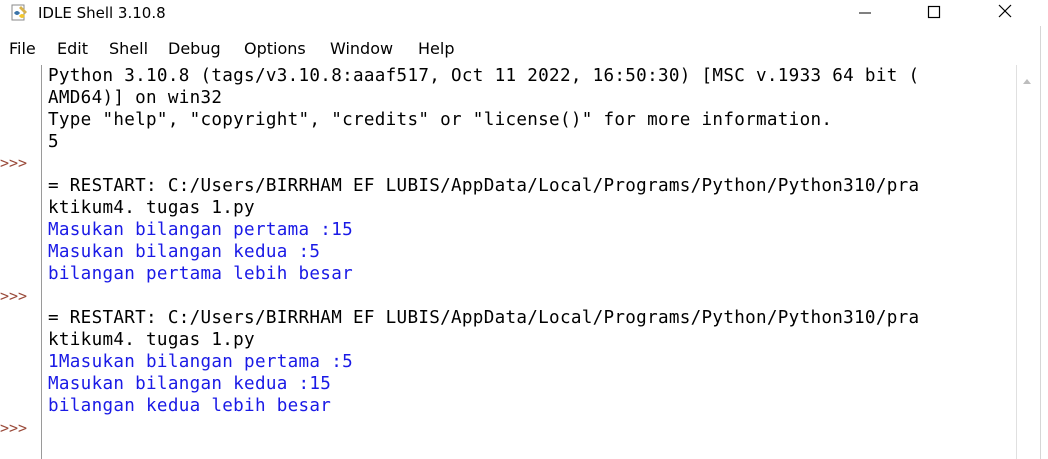 The height and width of the screenshot is (459, 1048). What do you see at coordinates (200, 230) in the screenshot?
I see `program-output-line: Masukan bilangan pertama :15` at bounding box center [200, 230].